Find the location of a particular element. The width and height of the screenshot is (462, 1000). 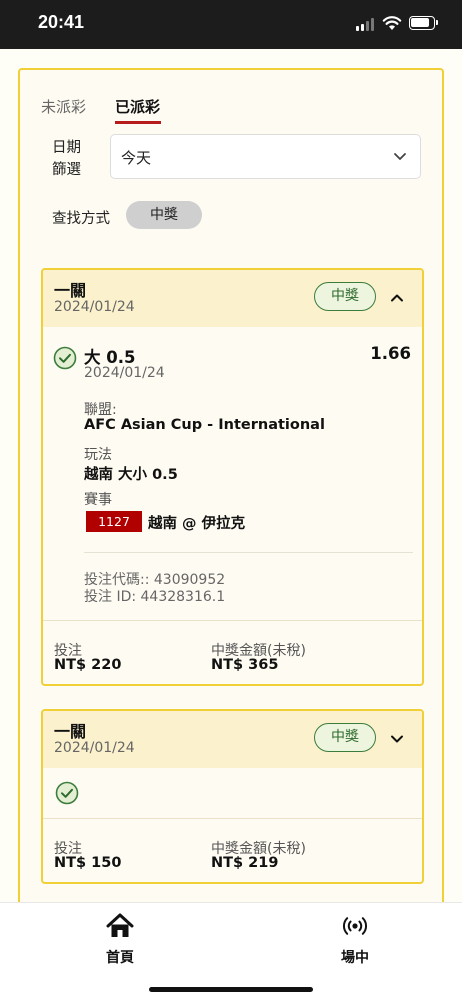

league-value: AFC Asian Cup - International is located at coordinates (204, 425).